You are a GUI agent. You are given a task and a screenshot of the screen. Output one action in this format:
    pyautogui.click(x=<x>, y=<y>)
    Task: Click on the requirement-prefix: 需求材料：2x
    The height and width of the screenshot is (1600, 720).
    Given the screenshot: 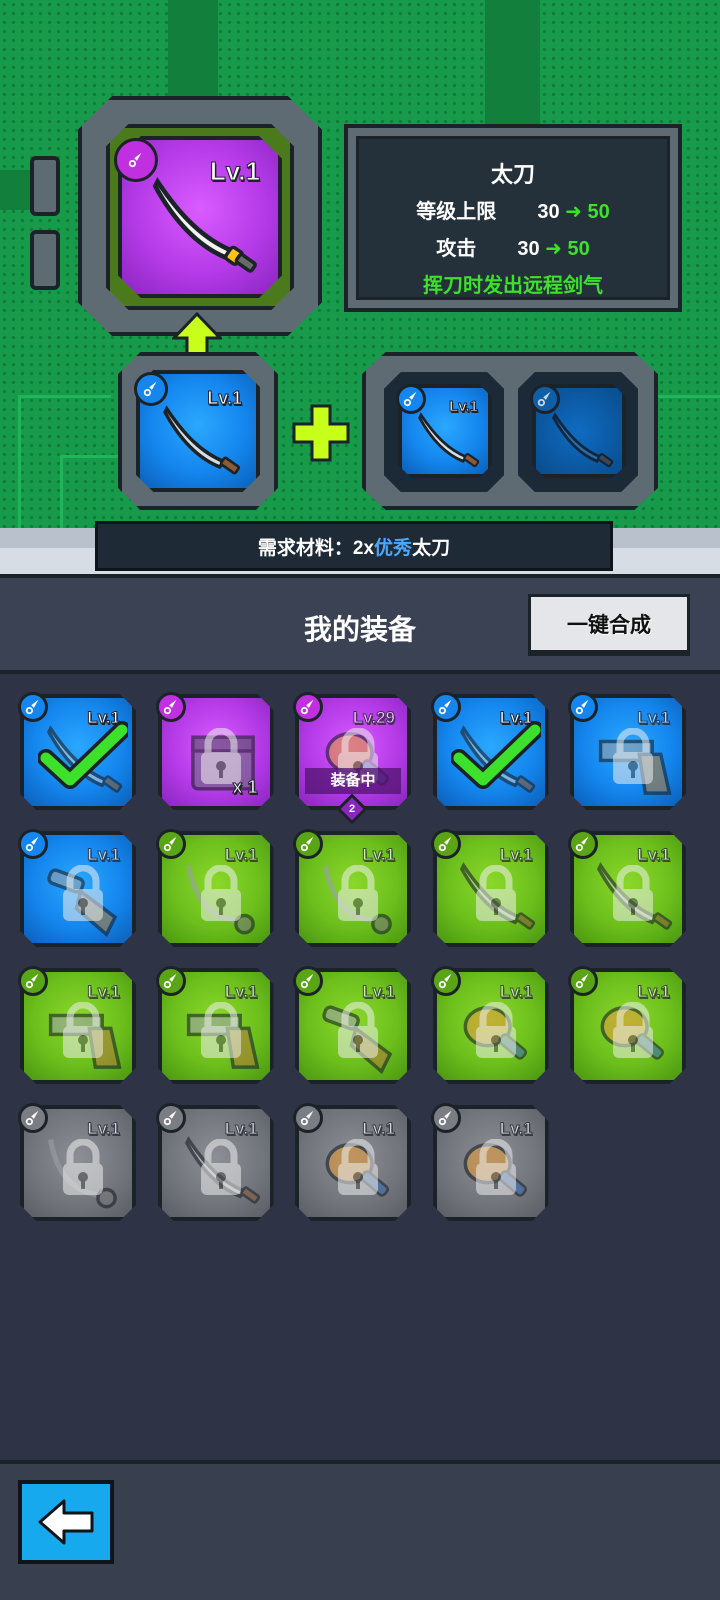 What is the action you would take?
    pyautogui.click(x=316, y=548)
    